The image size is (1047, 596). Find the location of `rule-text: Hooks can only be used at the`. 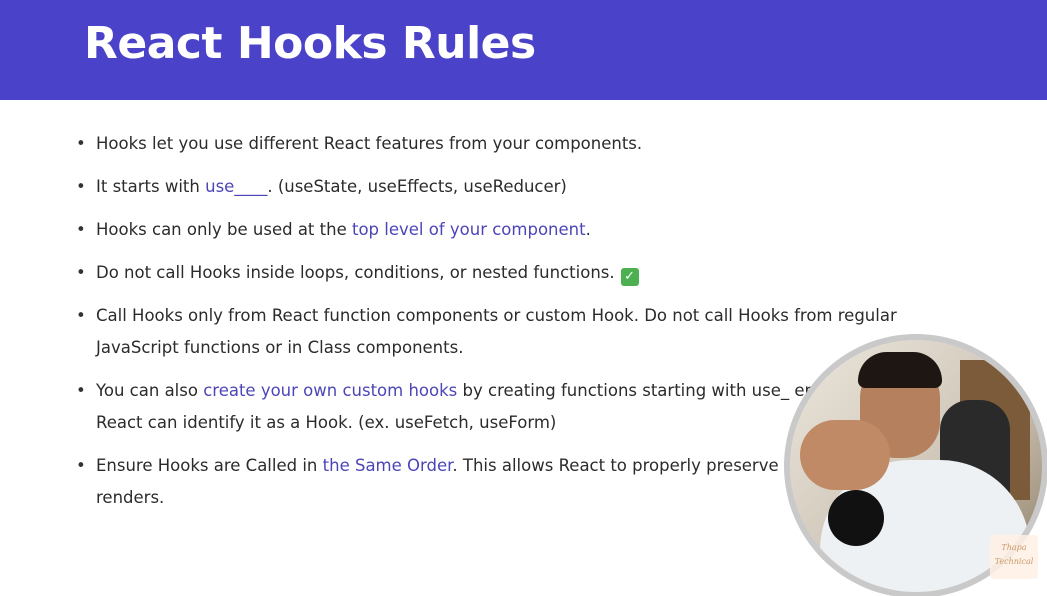

rule-text: Hooks can only be used at the is located at coordinates (224, 229).